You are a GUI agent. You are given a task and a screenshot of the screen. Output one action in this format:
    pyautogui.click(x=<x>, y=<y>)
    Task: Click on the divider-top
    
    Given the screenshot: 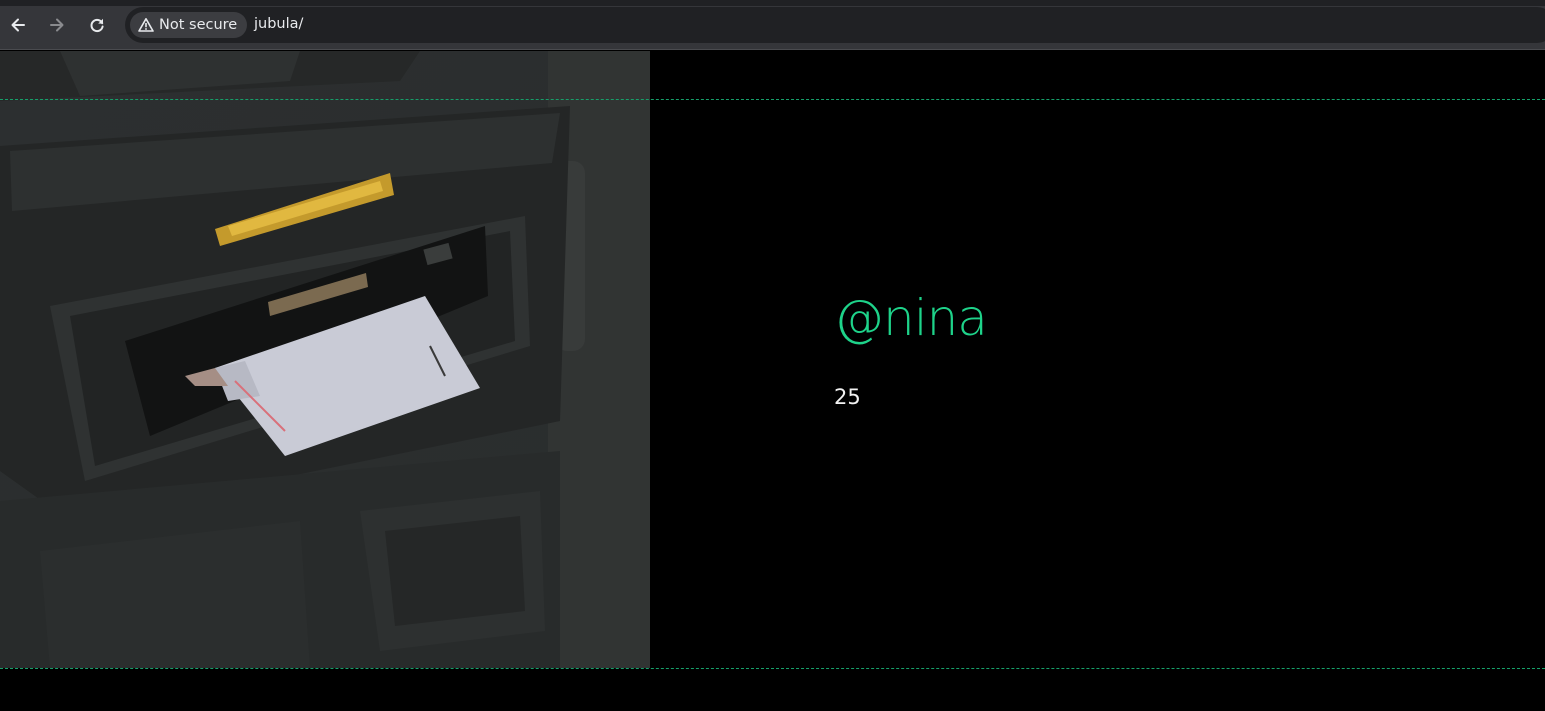 What is the action you would take?
    pyautogui.click(x=772, y=99)
    